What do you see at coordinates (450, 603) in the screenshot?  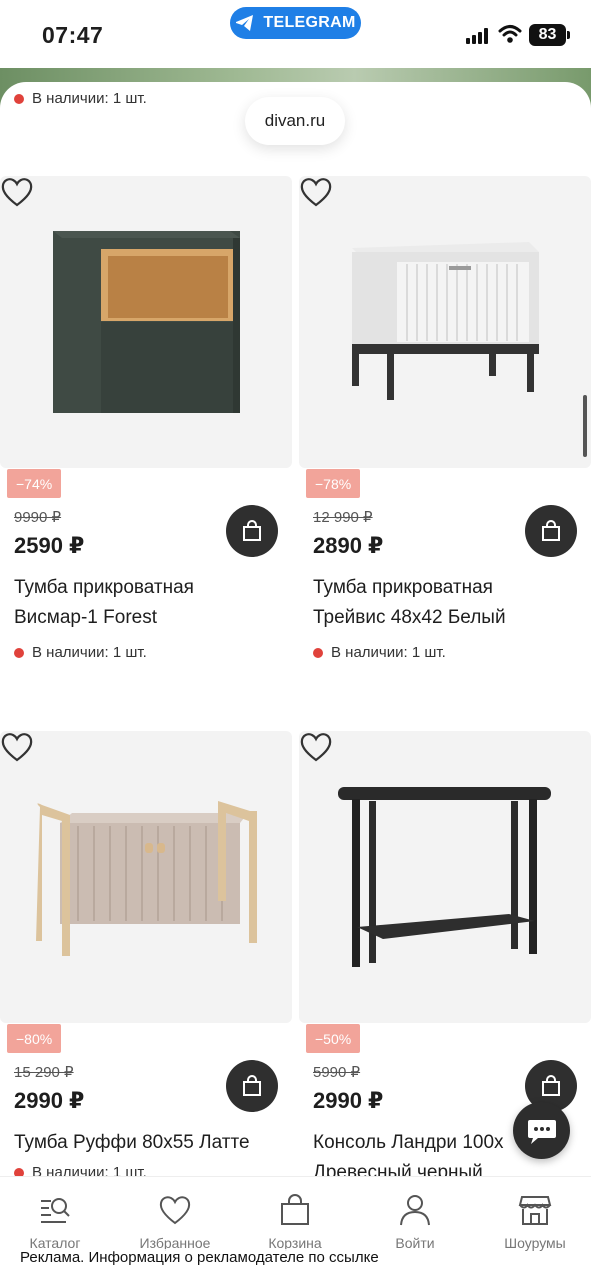 I see `product-title: Тумба прикроватная Трейвис 48х42 Белый` at bounding box center [450, 603].